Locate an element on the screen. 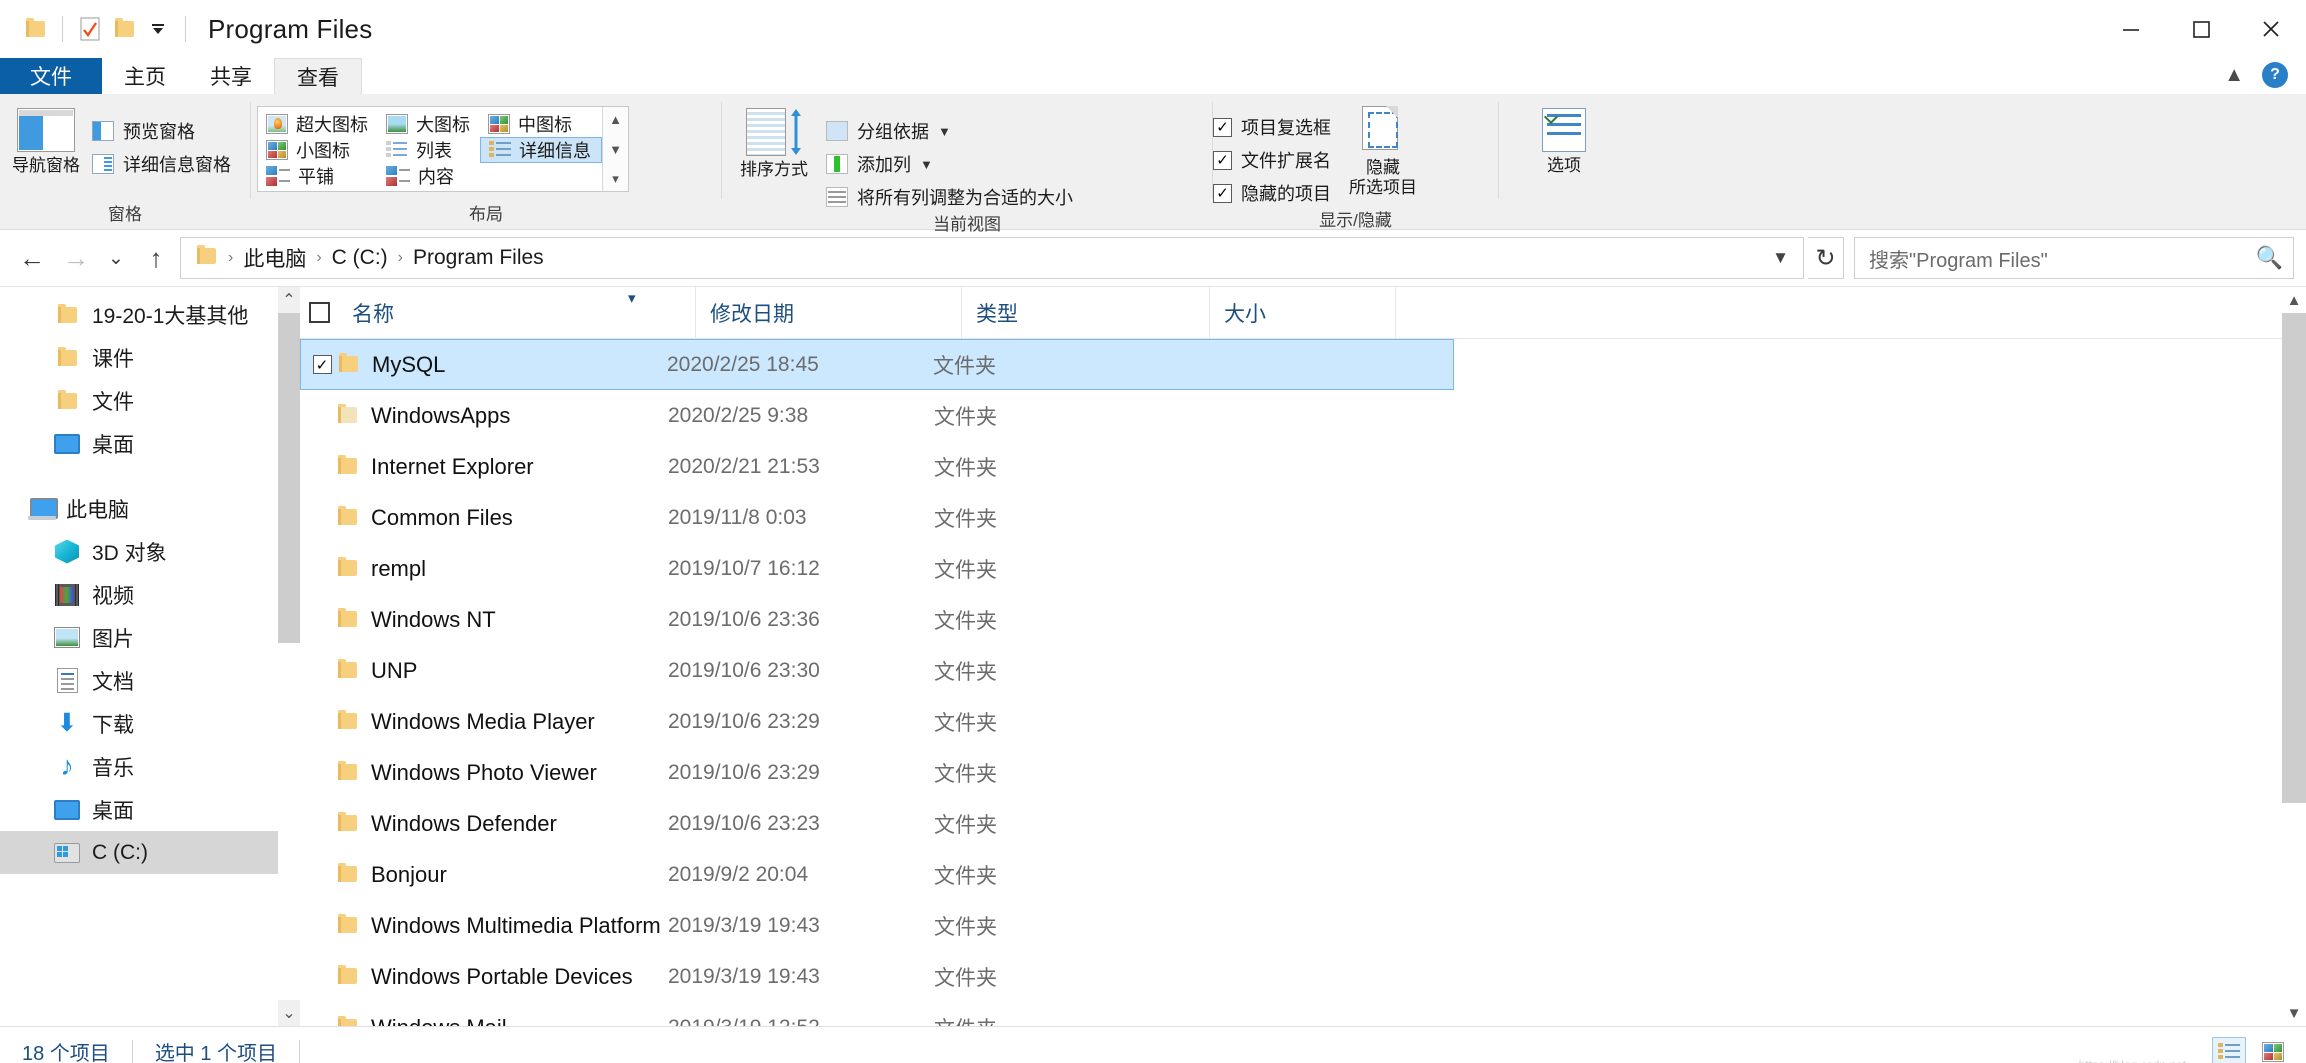 The height and width of the screenshot is (1063, 2306). table-row: Windows Photo Viewer 2019/10/6 23:29 文件夹 is located at coordinates (1303, 772).